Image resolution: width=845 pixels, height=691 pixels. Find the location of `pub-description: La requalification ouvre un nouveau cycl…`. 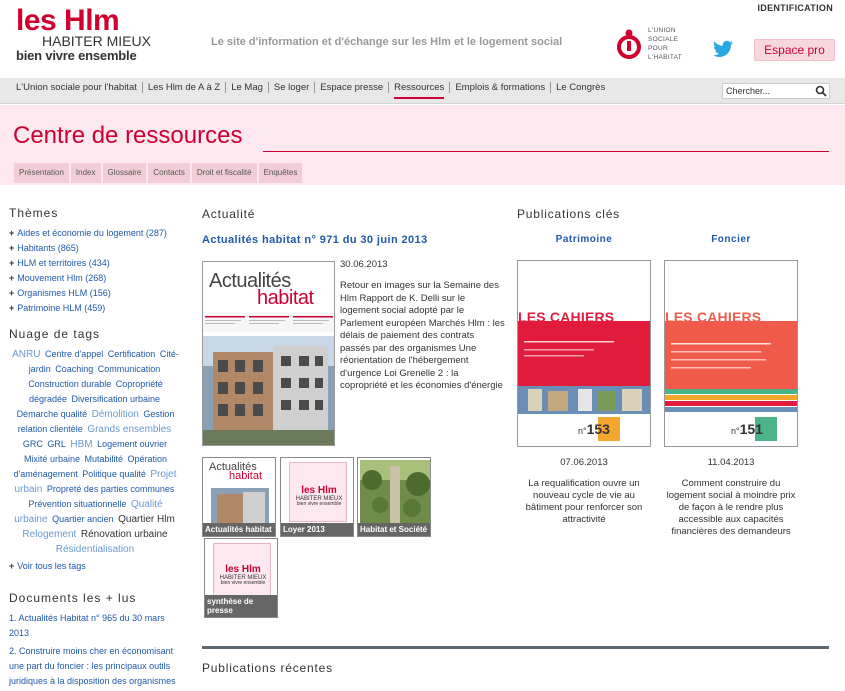

pub-description: La requalification ouvre un nouveau cycl… is located at coordinates (584, 501).